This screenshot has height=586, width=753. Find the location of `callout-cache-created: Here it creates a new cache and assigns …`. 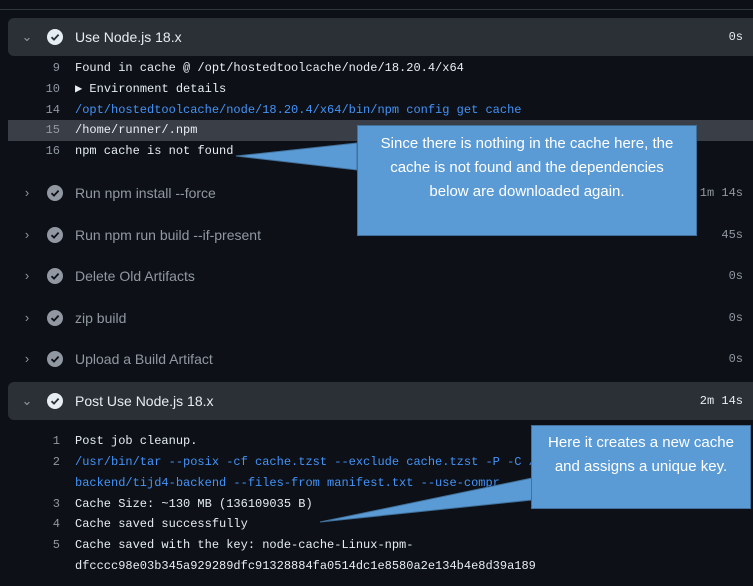

callout-cache-created: Here it creates a new cache and assigns … is located at coordinates (641, 467).